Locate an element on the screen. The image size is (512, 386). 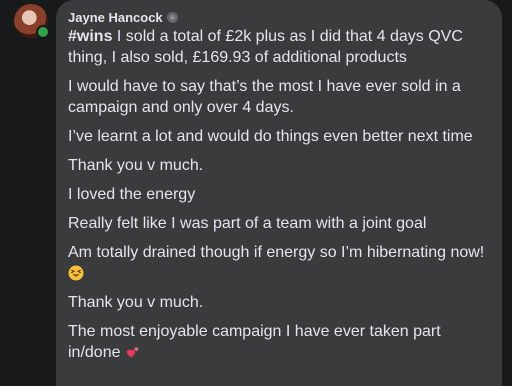
comment-header: Jayne Hancock is located at coordinates (279, 17).